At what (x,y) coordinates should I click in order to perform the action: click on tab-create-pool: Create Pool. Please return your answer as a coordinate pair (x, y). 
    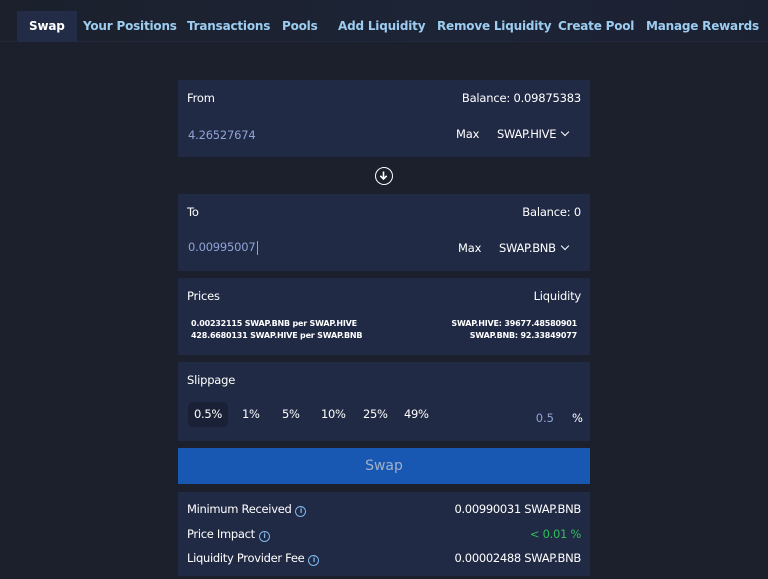
    Looking at the image, I should click on (596, 26).